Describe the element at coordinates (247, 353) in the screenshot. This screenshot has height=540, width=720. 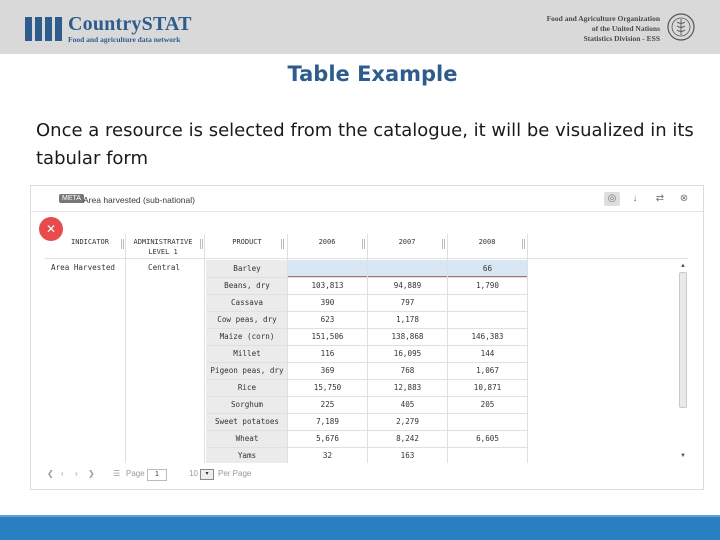
I see `product-cell: Millet` at that location.